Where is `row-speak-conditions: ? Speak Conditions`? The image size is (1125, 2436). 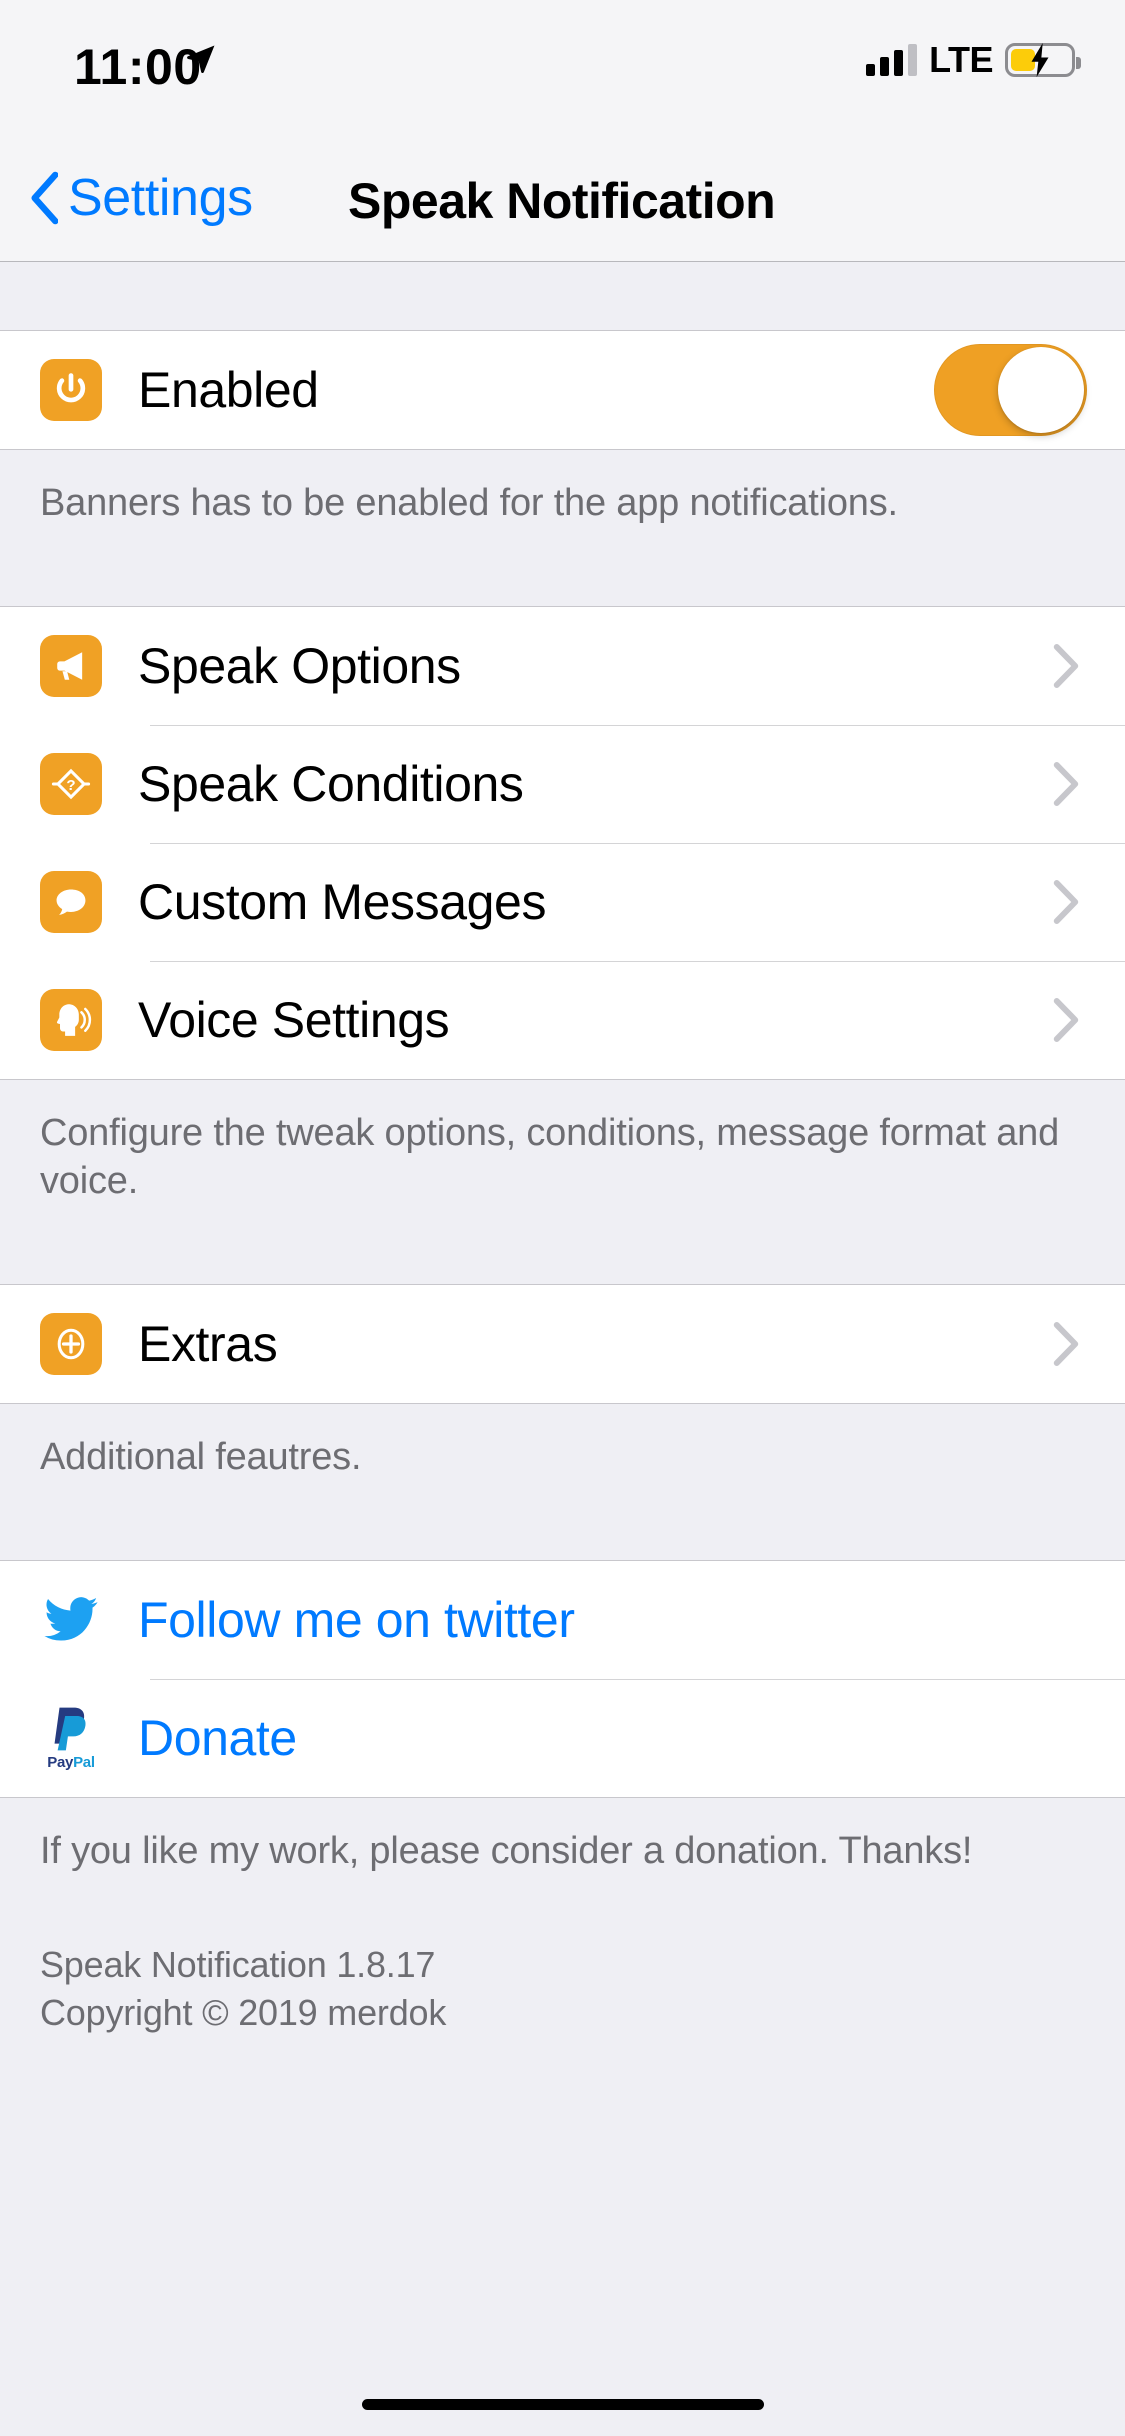
row-speak-conditions: ? Speak Conditions is located at coordinates (562, 783).